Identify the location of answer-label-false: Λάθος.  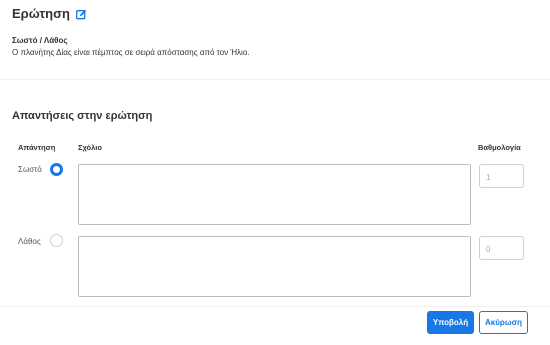
(29, 241).